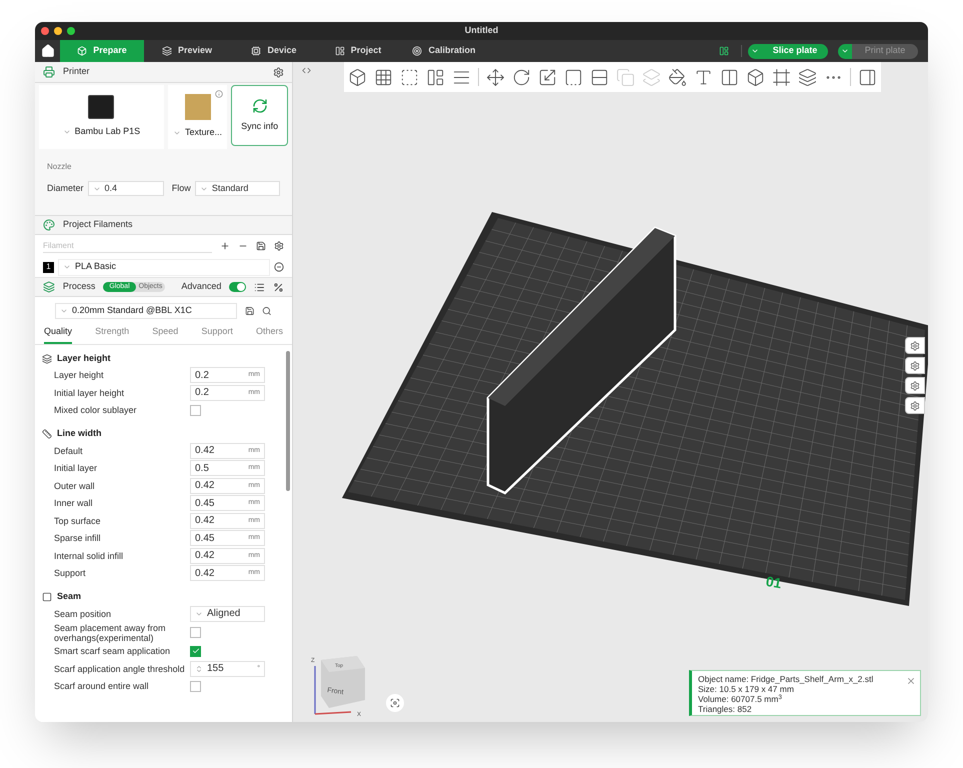  I want to click on filament-search-field: Filament, so click(127, 246).